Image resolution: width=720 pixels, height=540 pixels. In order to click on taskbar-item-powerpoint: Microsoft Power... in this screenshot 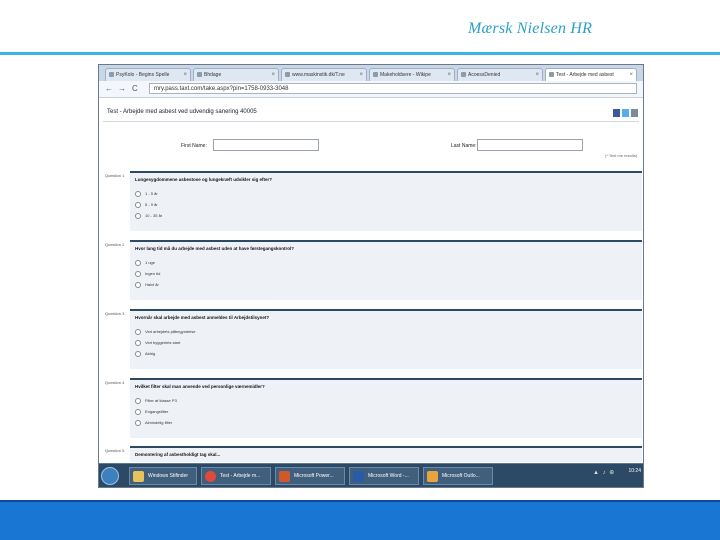, I will do `click(310, 476)`.